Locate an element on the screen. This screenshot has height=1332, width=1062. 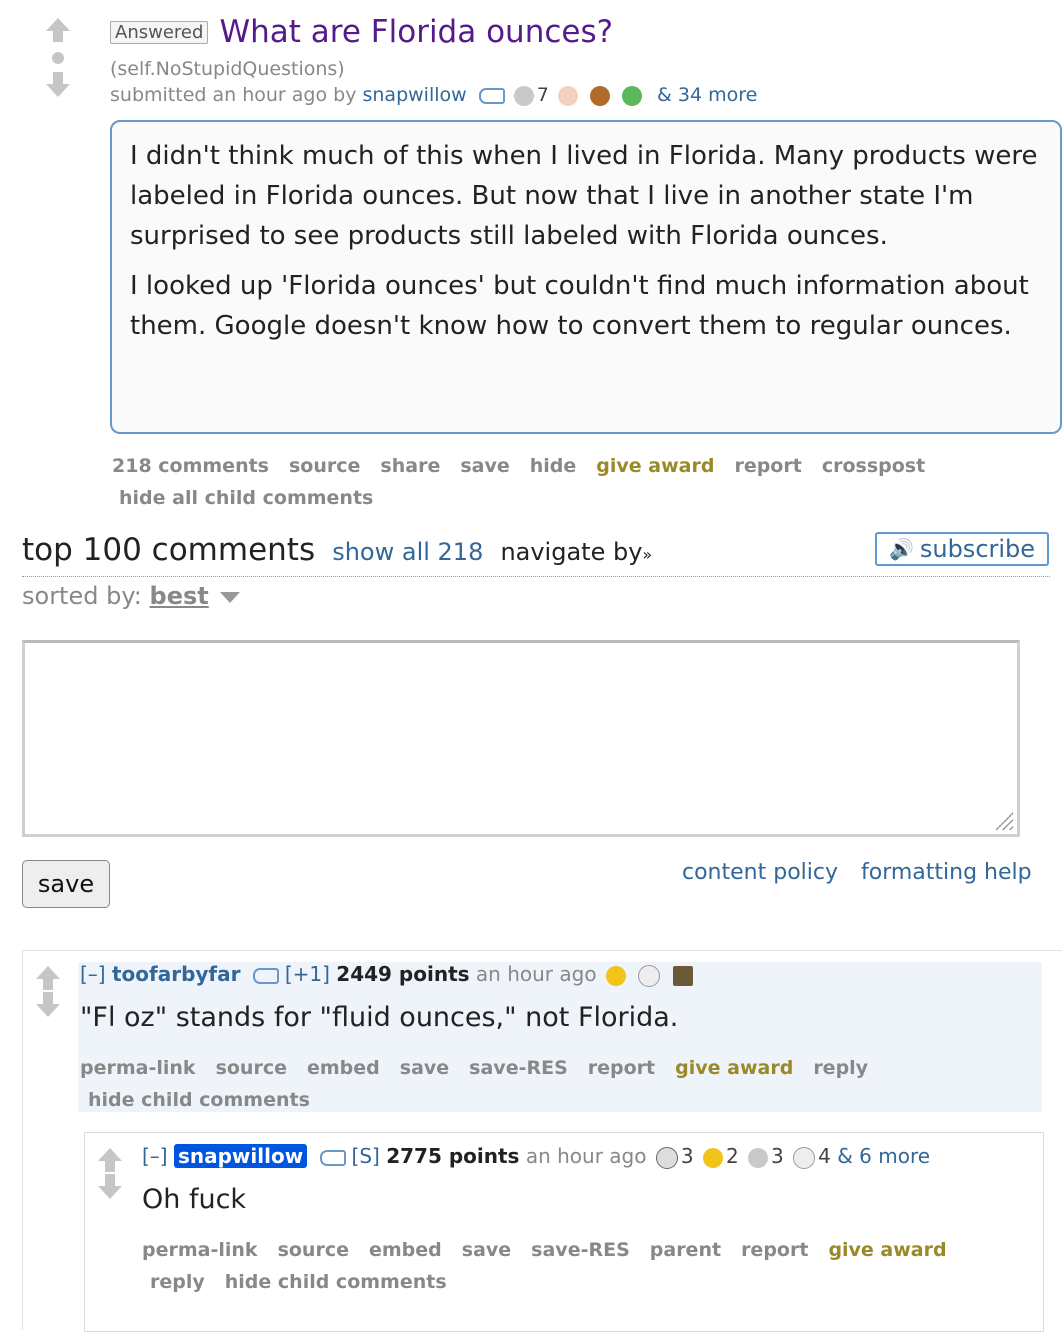
submitted-text: submitted an hour ago by is located at coordinates (233, 95).